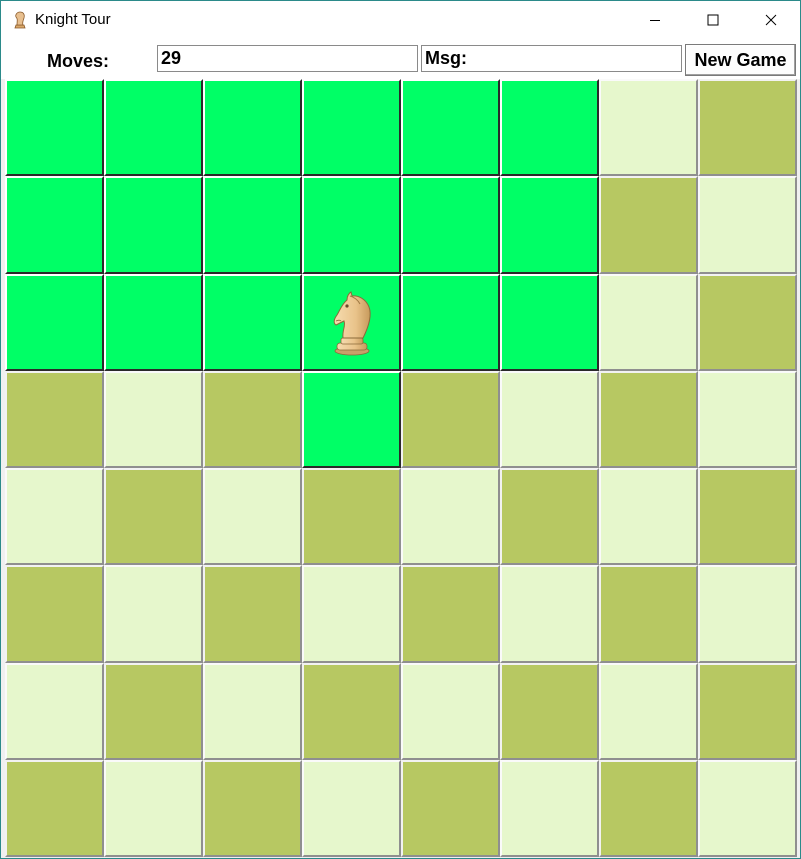  What do you see at coordinates (400, 20) in the screenshot?
I see `title-bar: Knight Tour` at bounding box center [400, 20].